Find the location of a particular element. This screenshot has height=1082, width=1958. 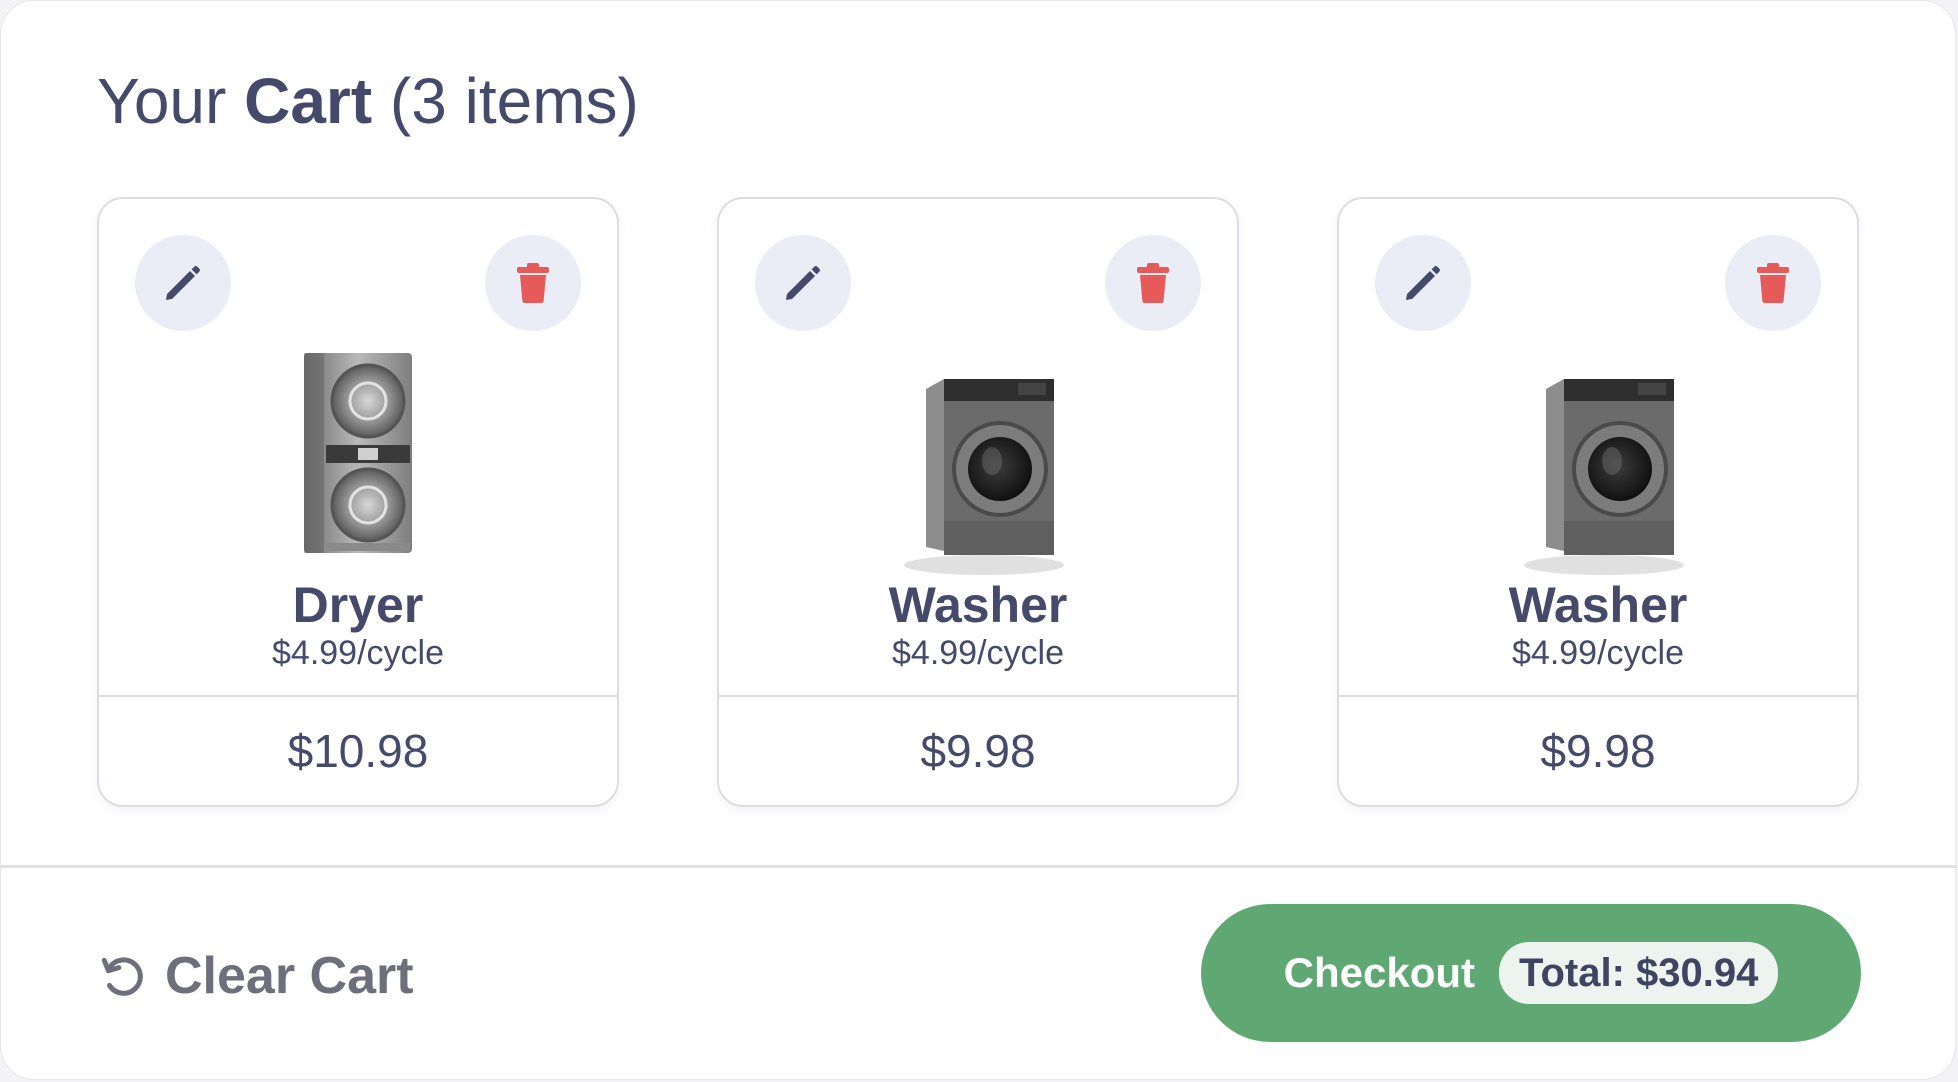

clear-cart-button: Clear Cart is located at coordinates (255, 976).